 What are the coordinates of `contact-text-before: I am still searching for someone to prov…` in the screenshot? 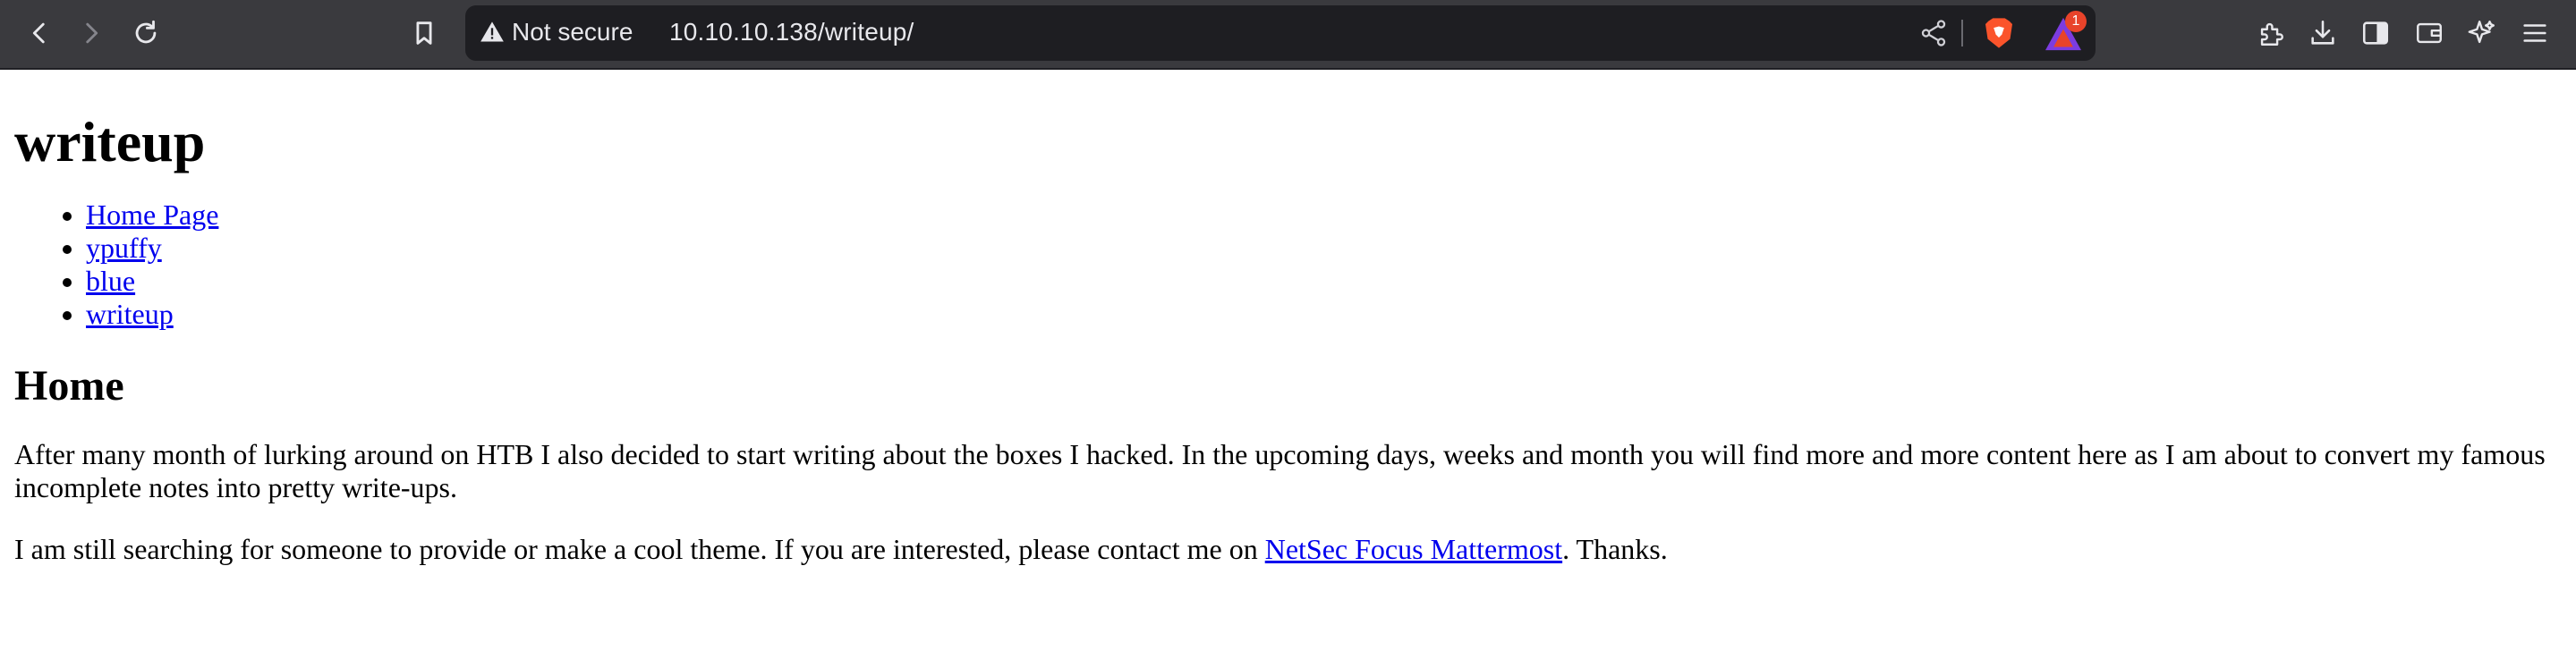 It's located at (639, 549).